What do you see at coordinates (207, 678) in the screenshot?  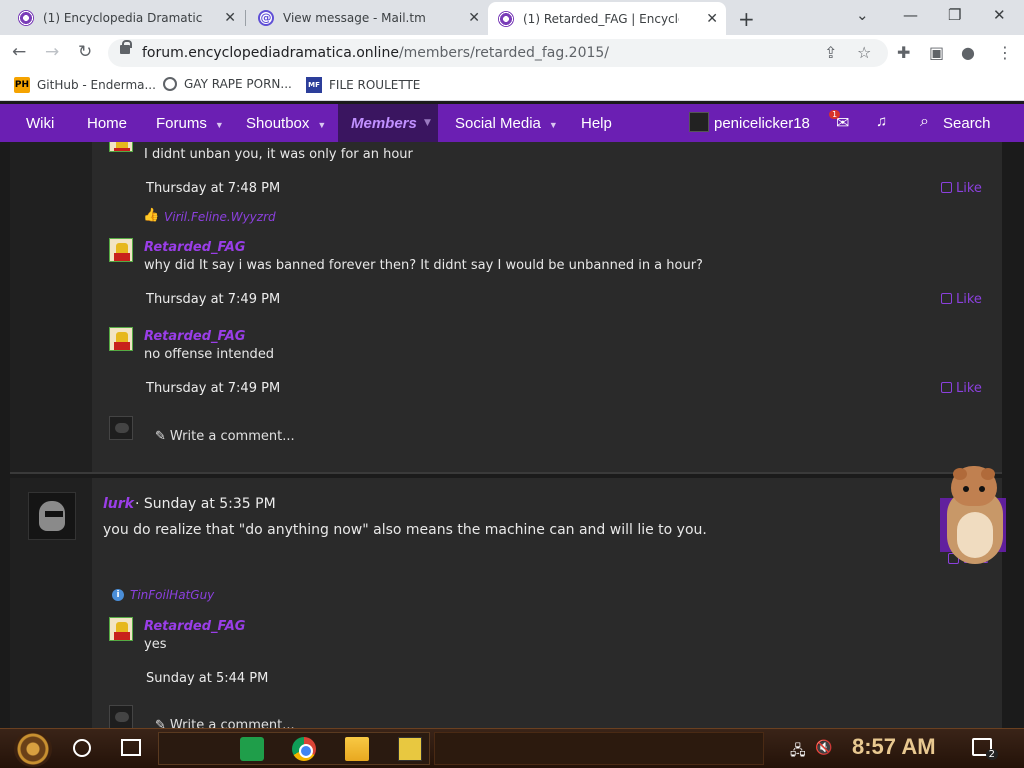 I see `comment-time: Sunday at 5:44 PM` at bounding box center [207, 678].